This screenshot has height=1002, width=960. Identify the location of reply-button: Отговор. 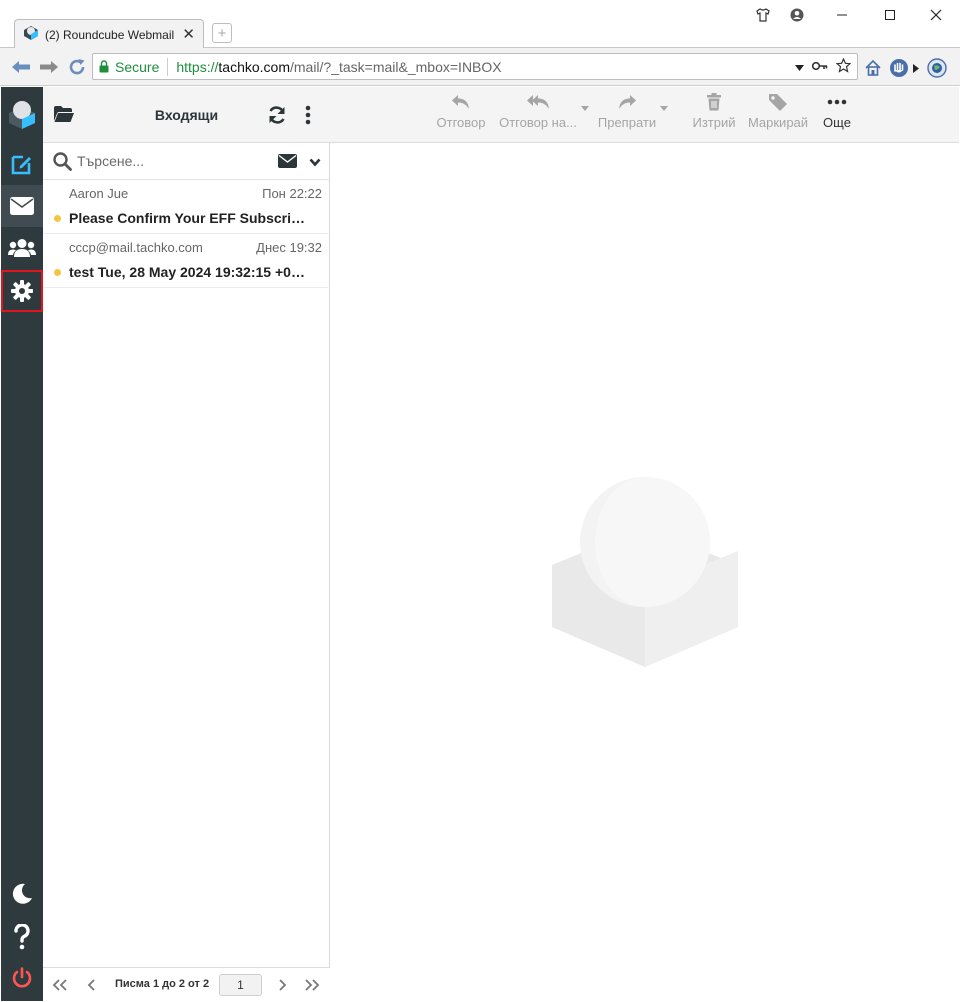
(461, 115).